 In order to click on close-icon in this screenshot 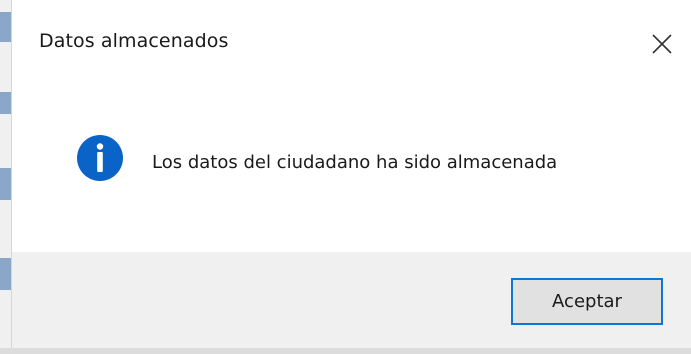, I will do `click(662, 44)`.